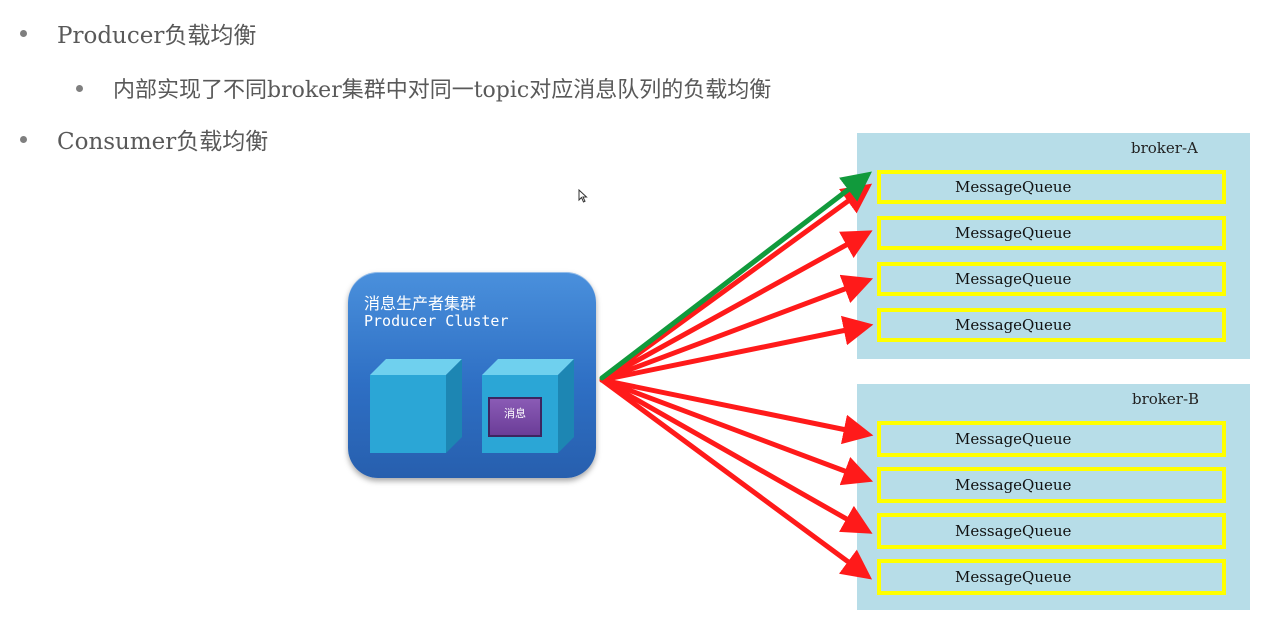 Image resolution: width=1262 pixels, height=618 pixels. Describe the element at coordinates (583, 196) in the screenshot. I see `mouse-cursor-icon` at that location.